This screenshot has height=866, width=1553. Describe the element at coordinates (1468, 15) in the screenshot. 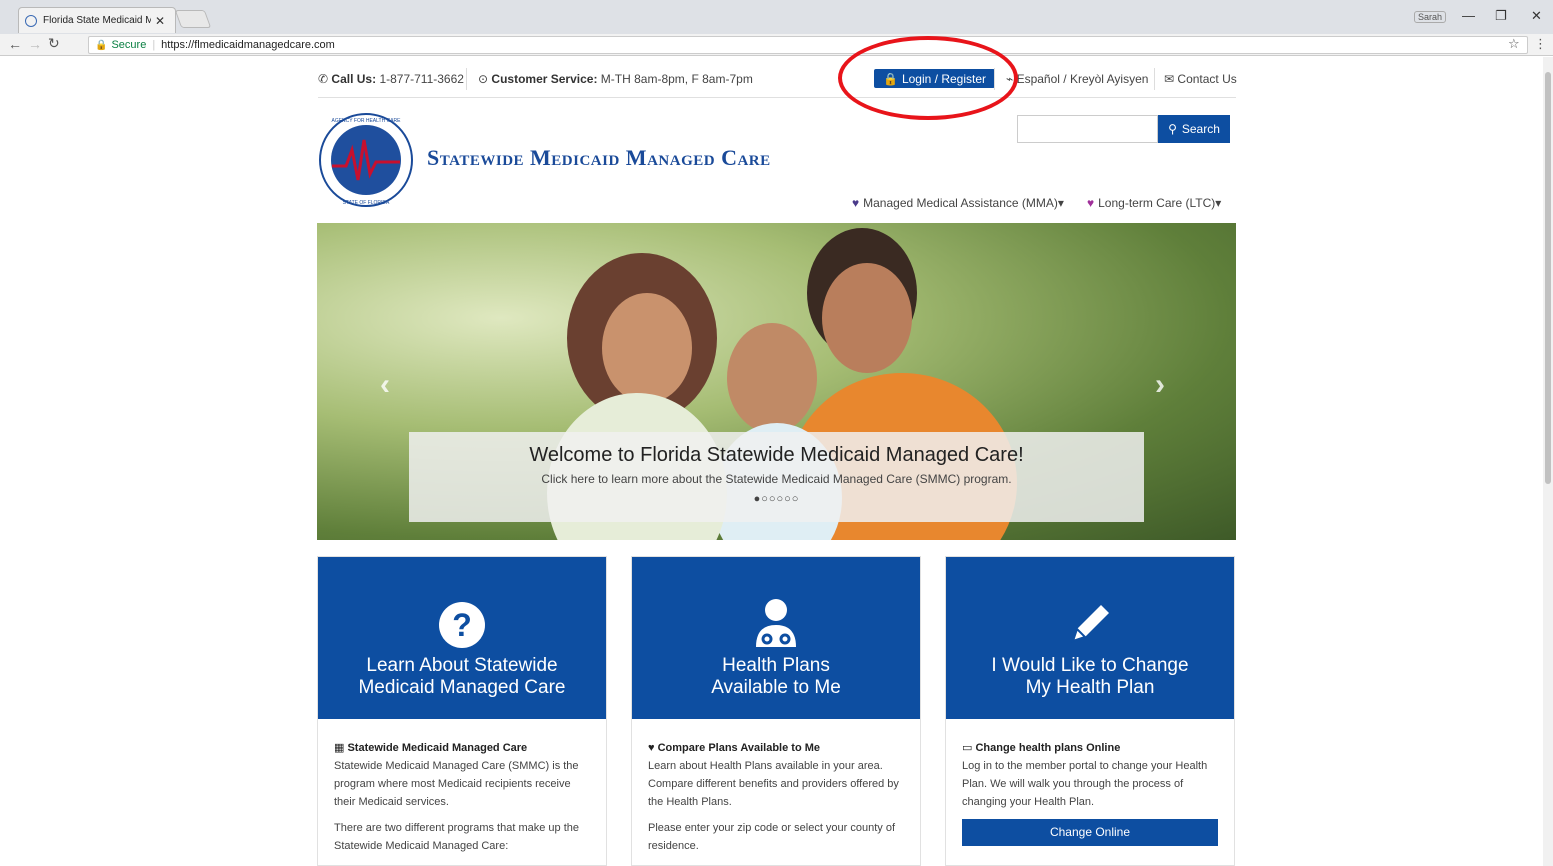

I see `minimize-icon: —` at that location.